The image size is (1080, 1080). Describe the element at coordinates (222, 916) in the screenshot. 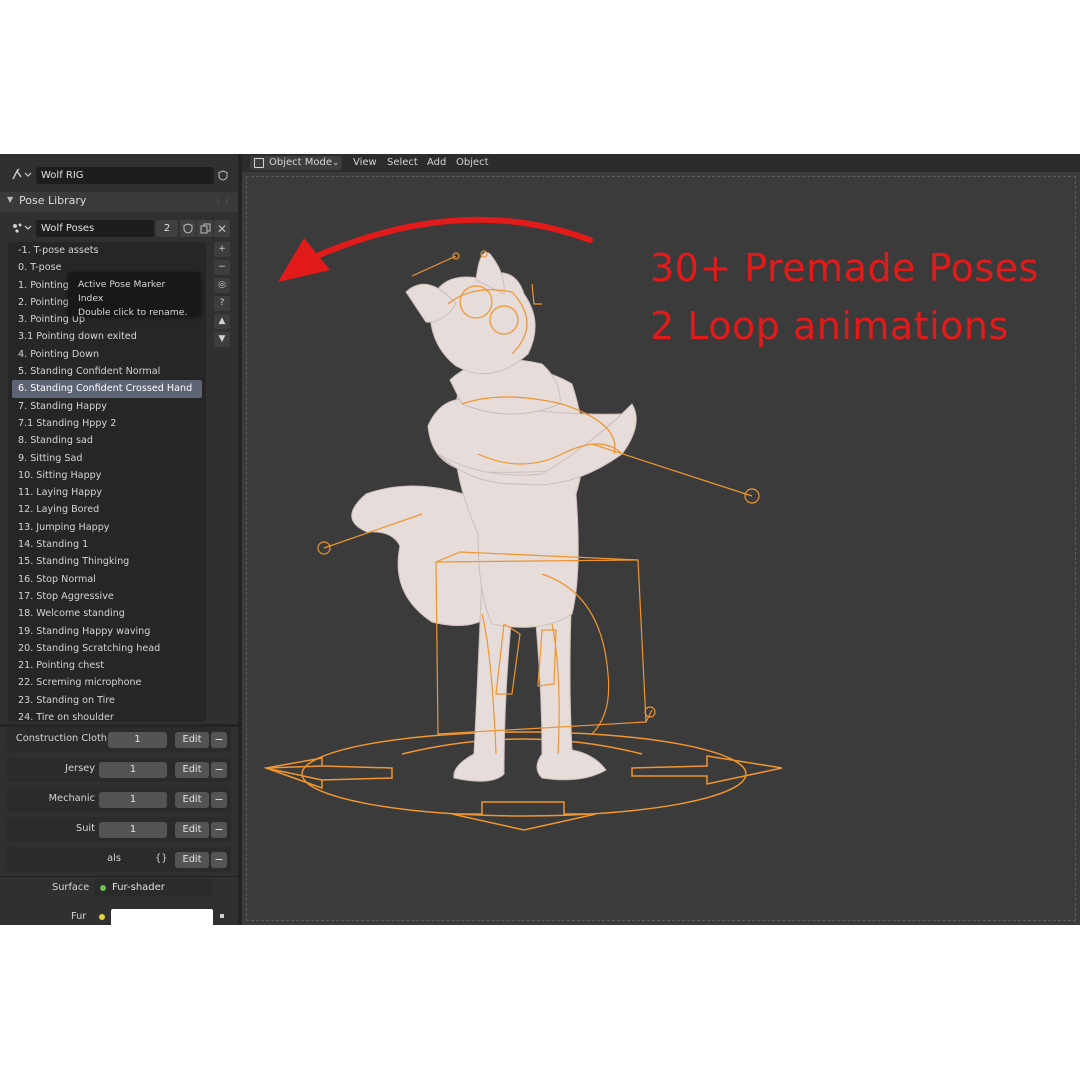

I see `fur-swatch-more-icon` at that location.